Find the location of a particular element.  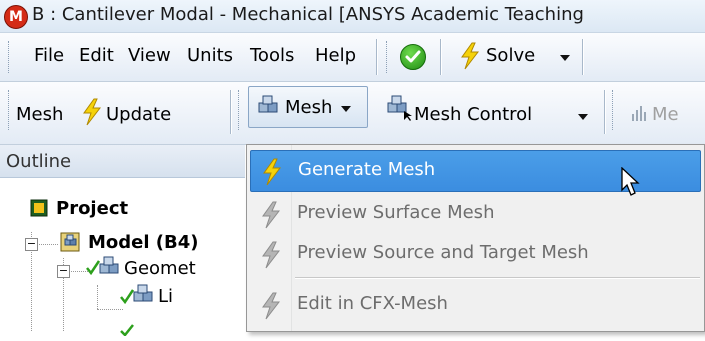

ansys-mechanical-app-icon: M is located at coordinates (16, 17).